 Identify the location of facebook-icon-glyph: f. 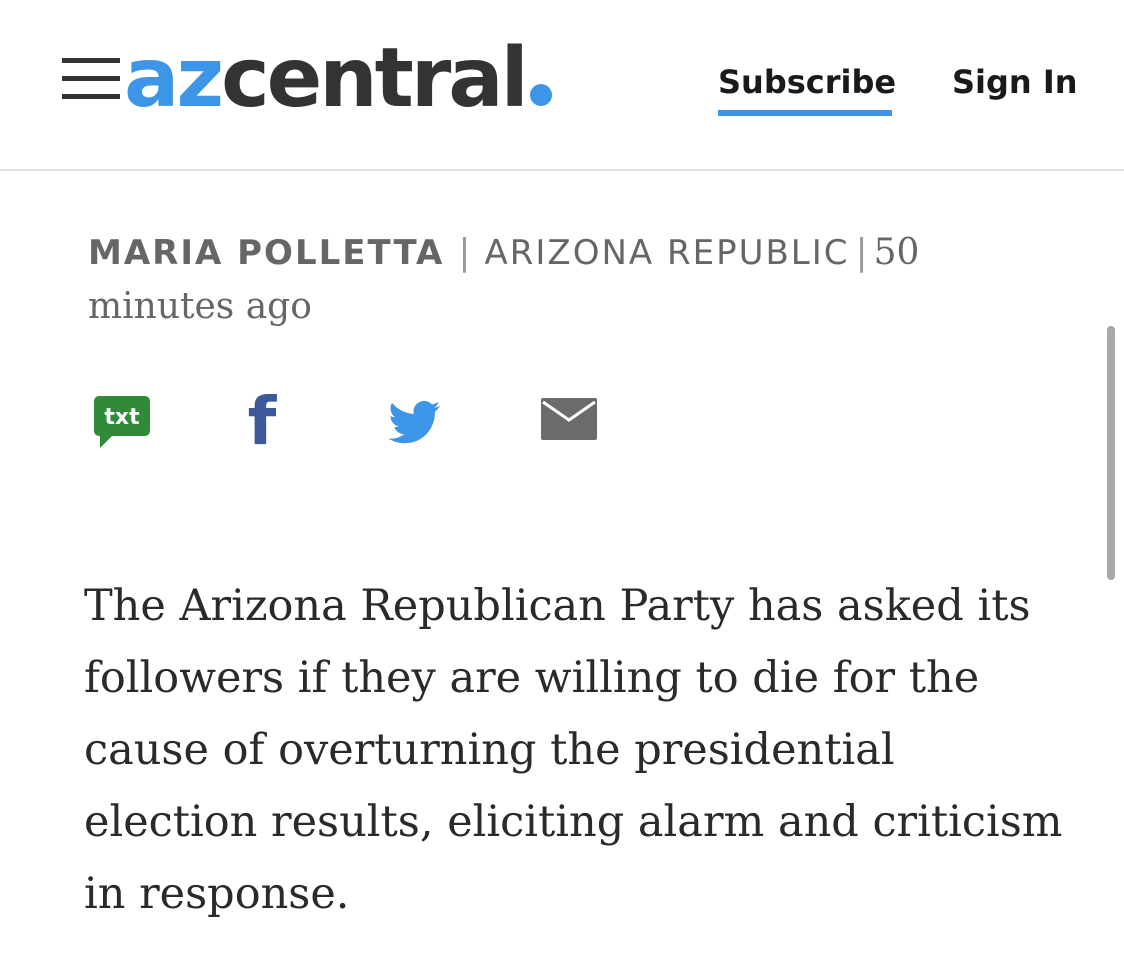
(263, 424).